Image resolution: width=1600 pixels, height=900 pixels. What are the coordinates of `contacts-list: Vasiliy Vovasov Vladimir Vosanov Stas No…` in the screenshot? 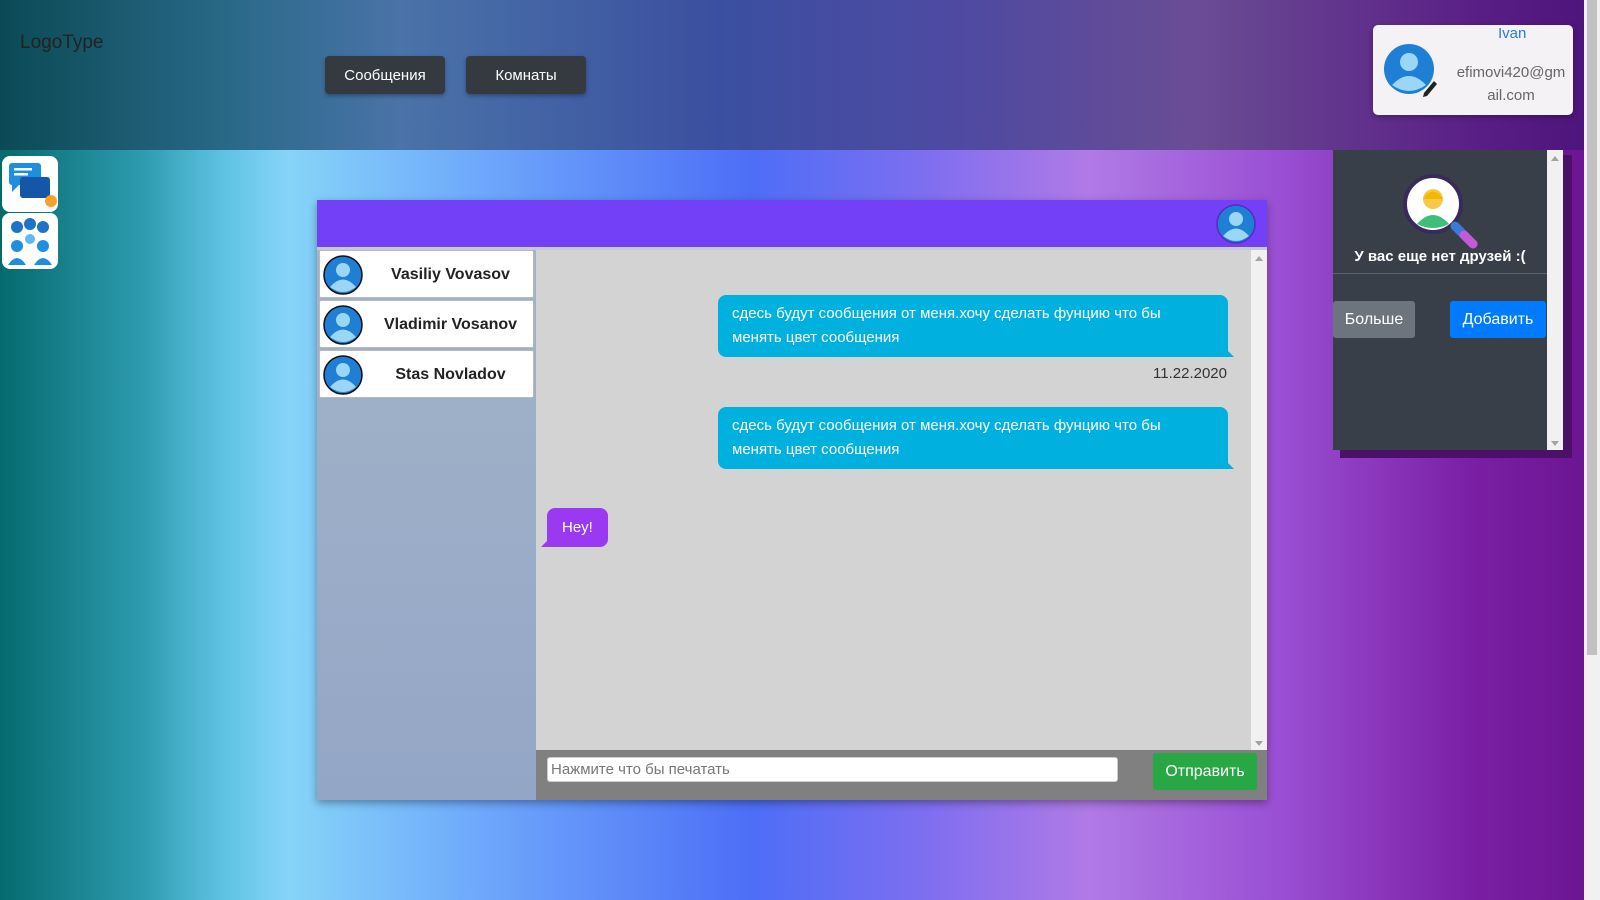 It's located at (426, 523).